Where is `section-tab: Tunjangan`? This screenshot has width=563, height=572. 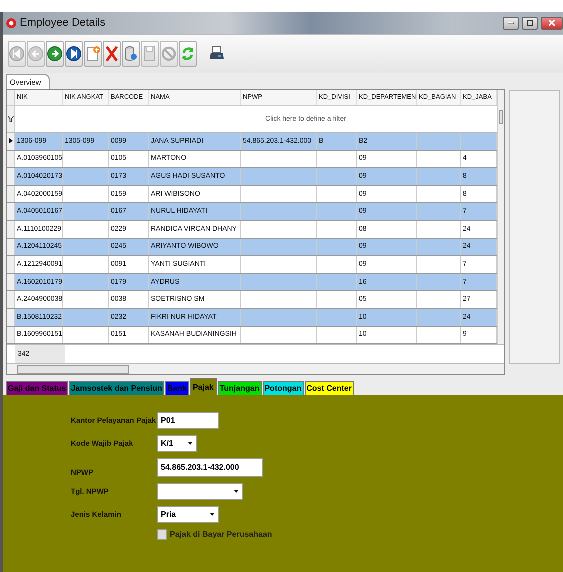
section-tab: Tunjangan is located at coordinates (240, 388).